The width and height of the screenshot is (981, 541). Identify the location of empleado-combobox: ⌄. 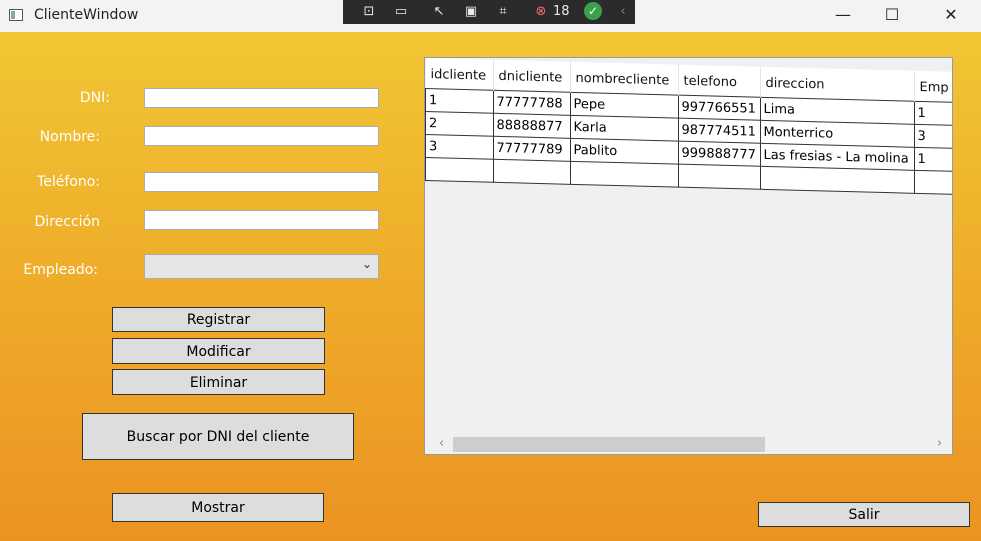
(261, 266).